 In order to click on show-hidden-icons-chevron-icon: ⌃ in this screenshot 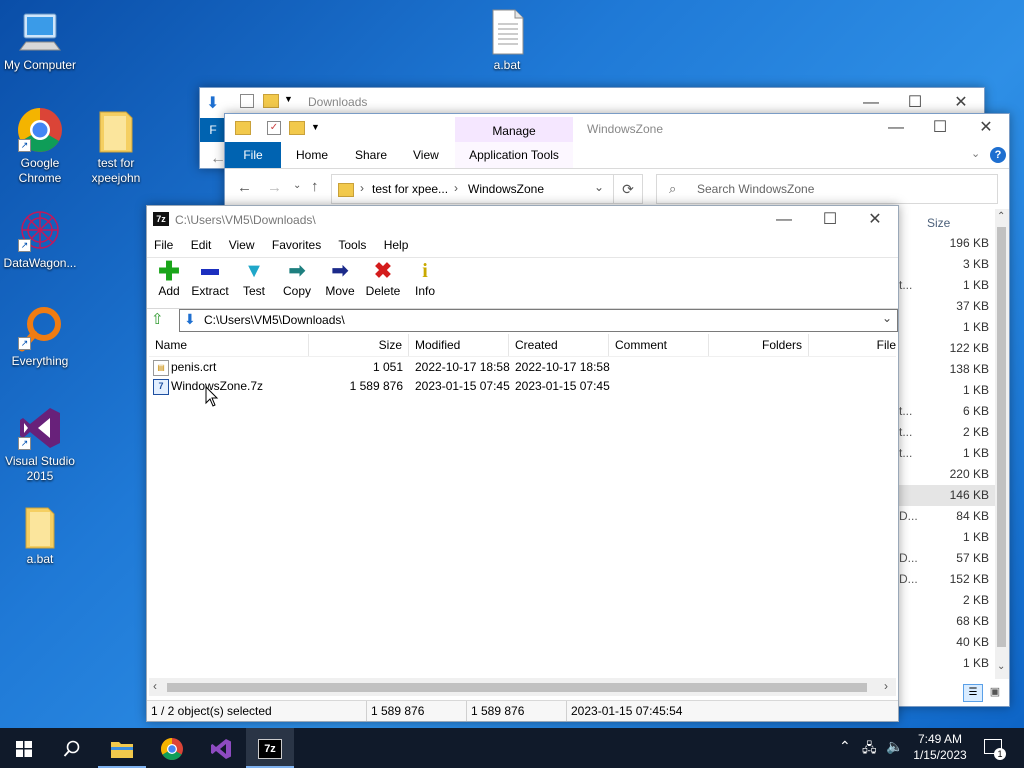, I will do `click(845, 746)`.